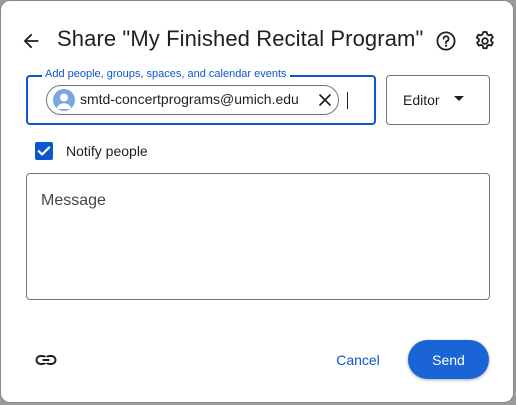 The width and height of the screenshot is (516, 405). What do you see at coordinates (421, 100) in the screenshot?
I see `role-selected-label: Editor` at bounding box center [421, 100].